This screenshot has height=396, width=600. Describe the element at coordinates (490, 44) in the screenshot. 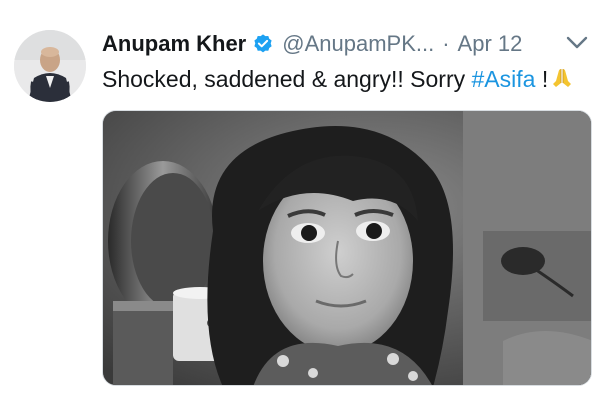

I see `tweet-date: Apr 12` at that location.